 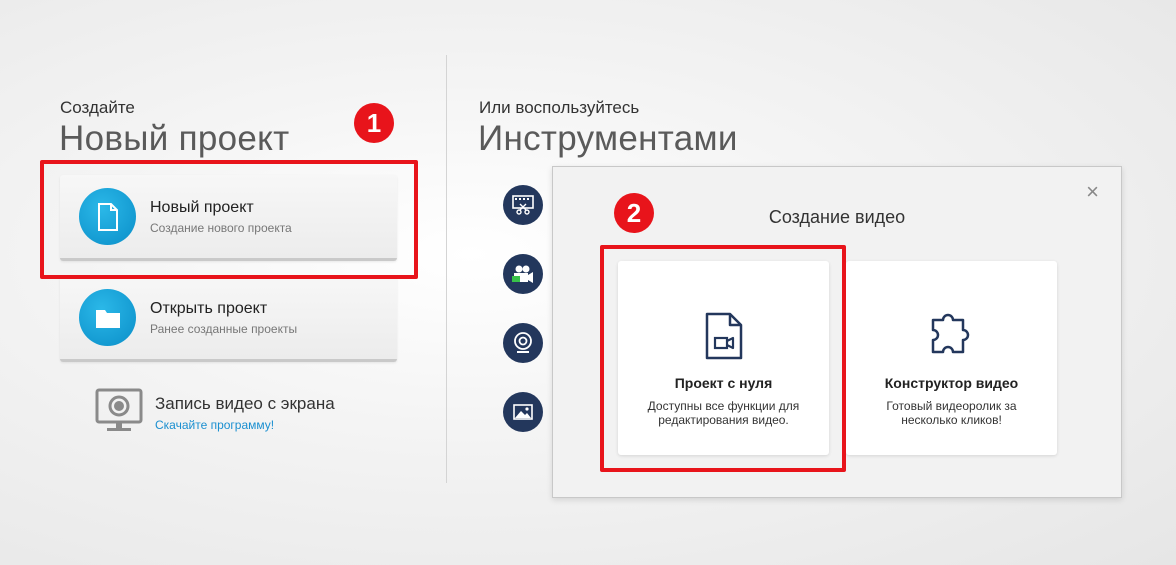 What do you see at coordinates (523, 205) in the screenshot?
I see `film-cut-icon` at bounding box center [523, 205].